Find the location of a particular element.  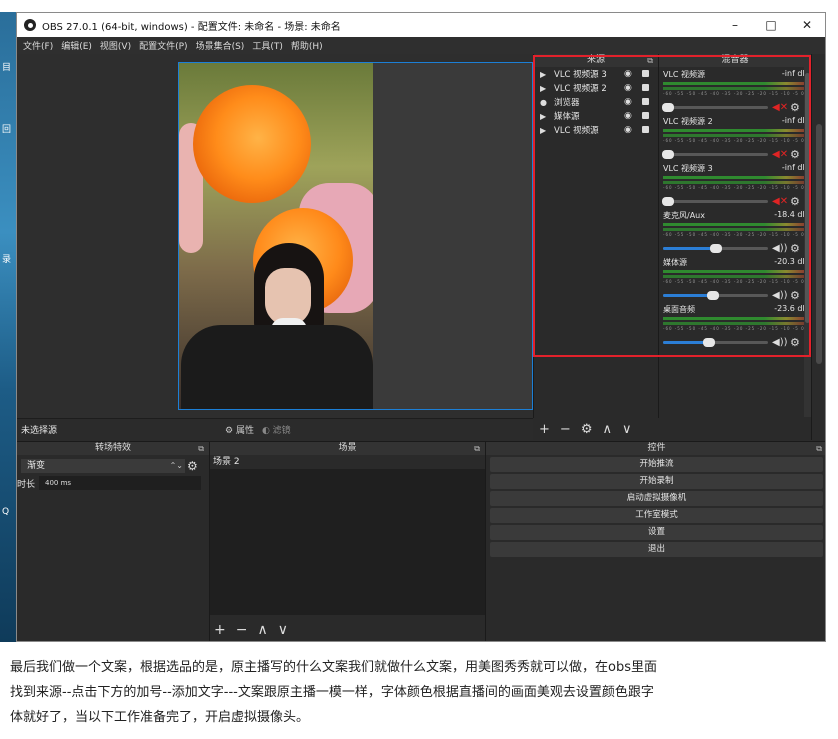

minimize-button: – is located at coordinates (735, 25).